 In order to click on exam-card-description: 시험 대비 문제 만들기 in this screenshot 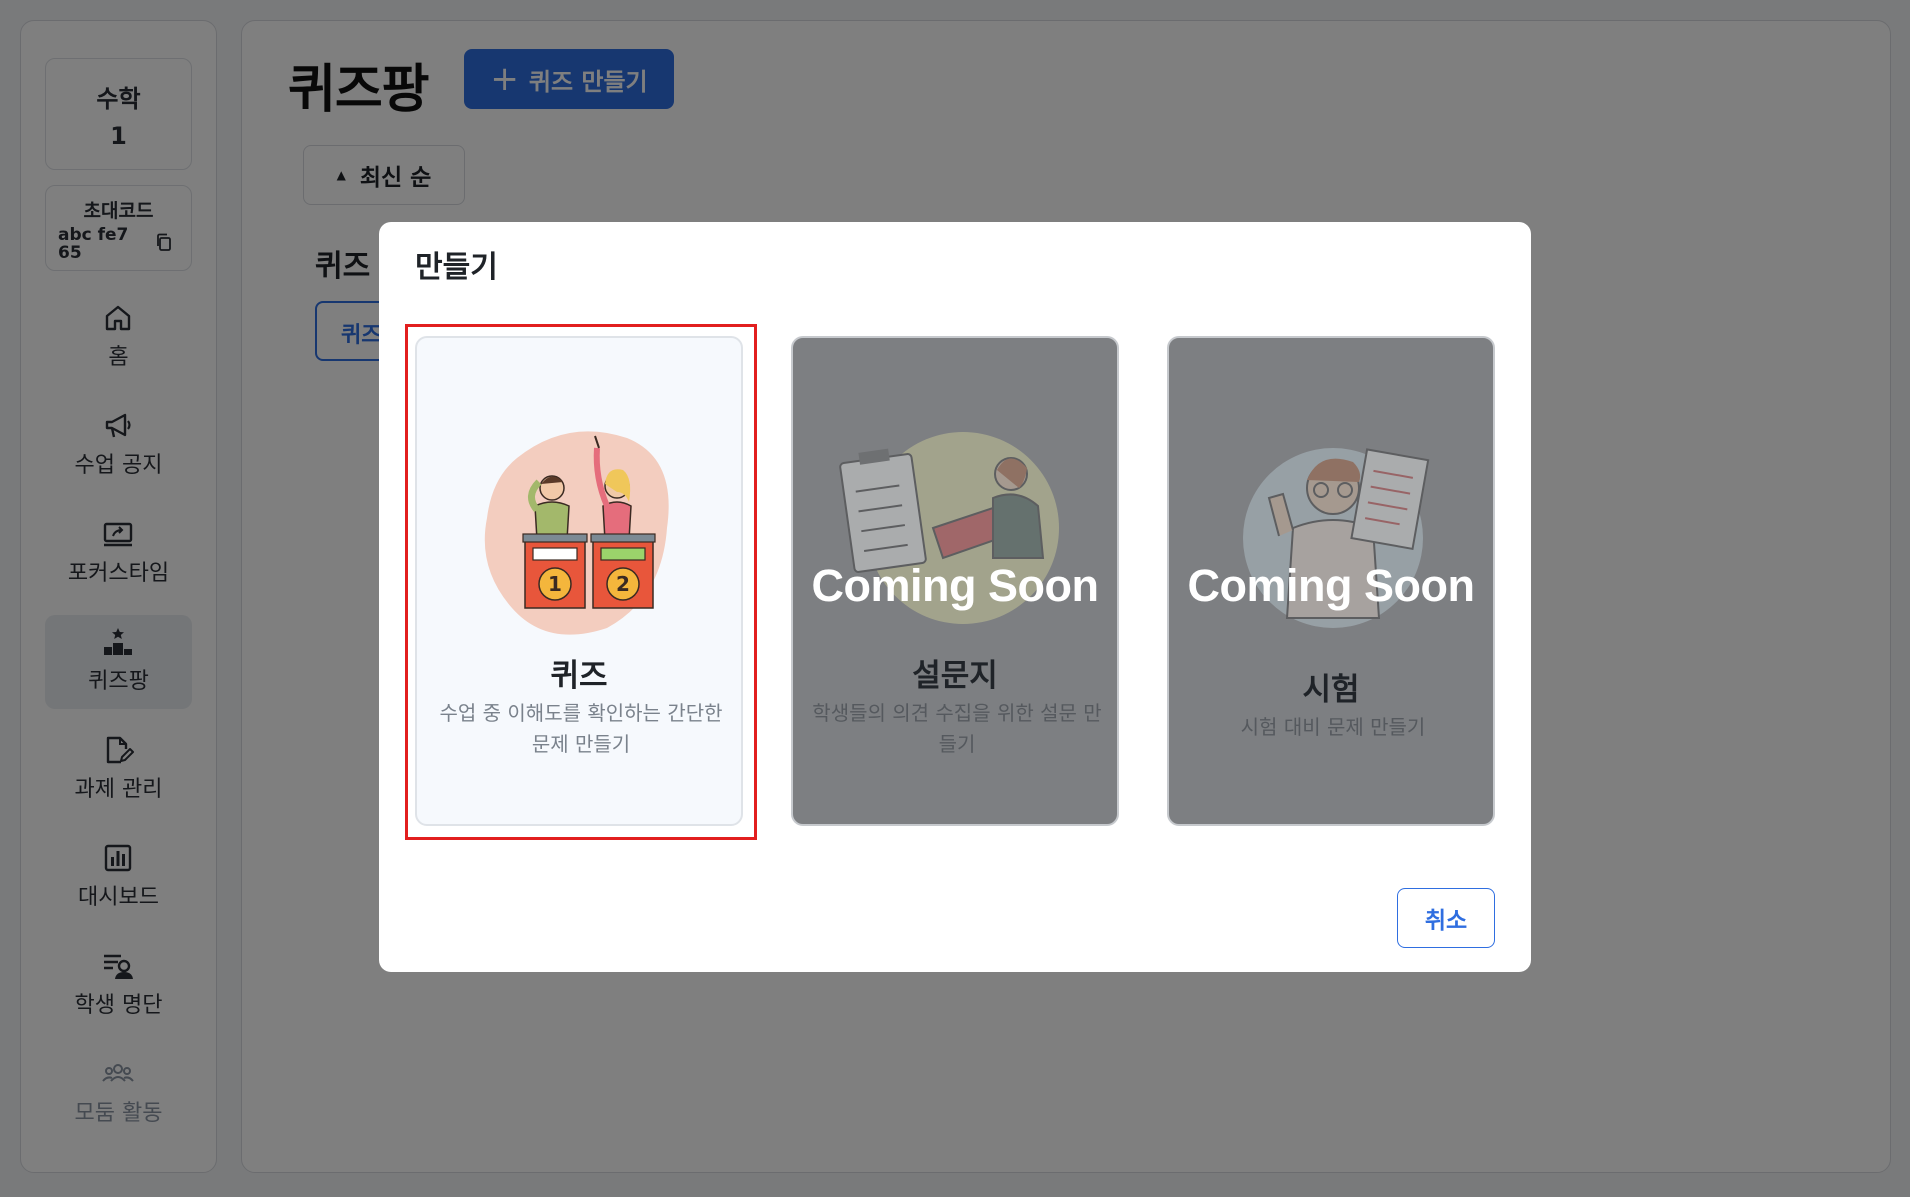, I will do `click(1333, 727)`.